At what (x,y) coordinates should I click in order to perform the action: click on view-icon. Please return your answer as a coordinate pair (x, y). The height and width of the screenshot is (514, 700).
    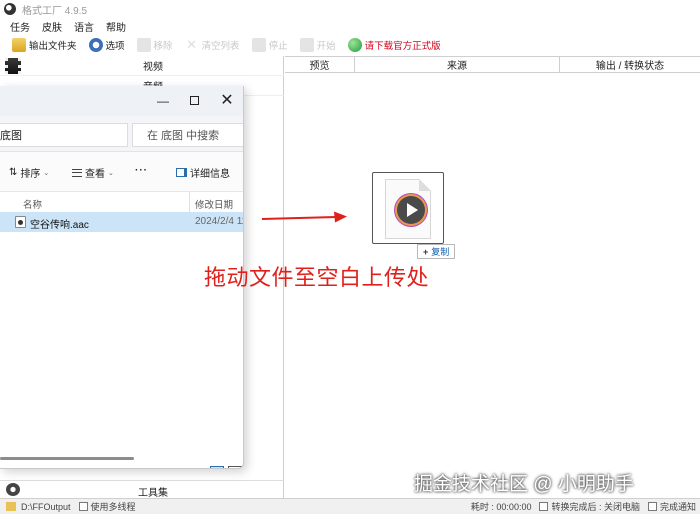
    Looking at the image, I should click on (77, 172).